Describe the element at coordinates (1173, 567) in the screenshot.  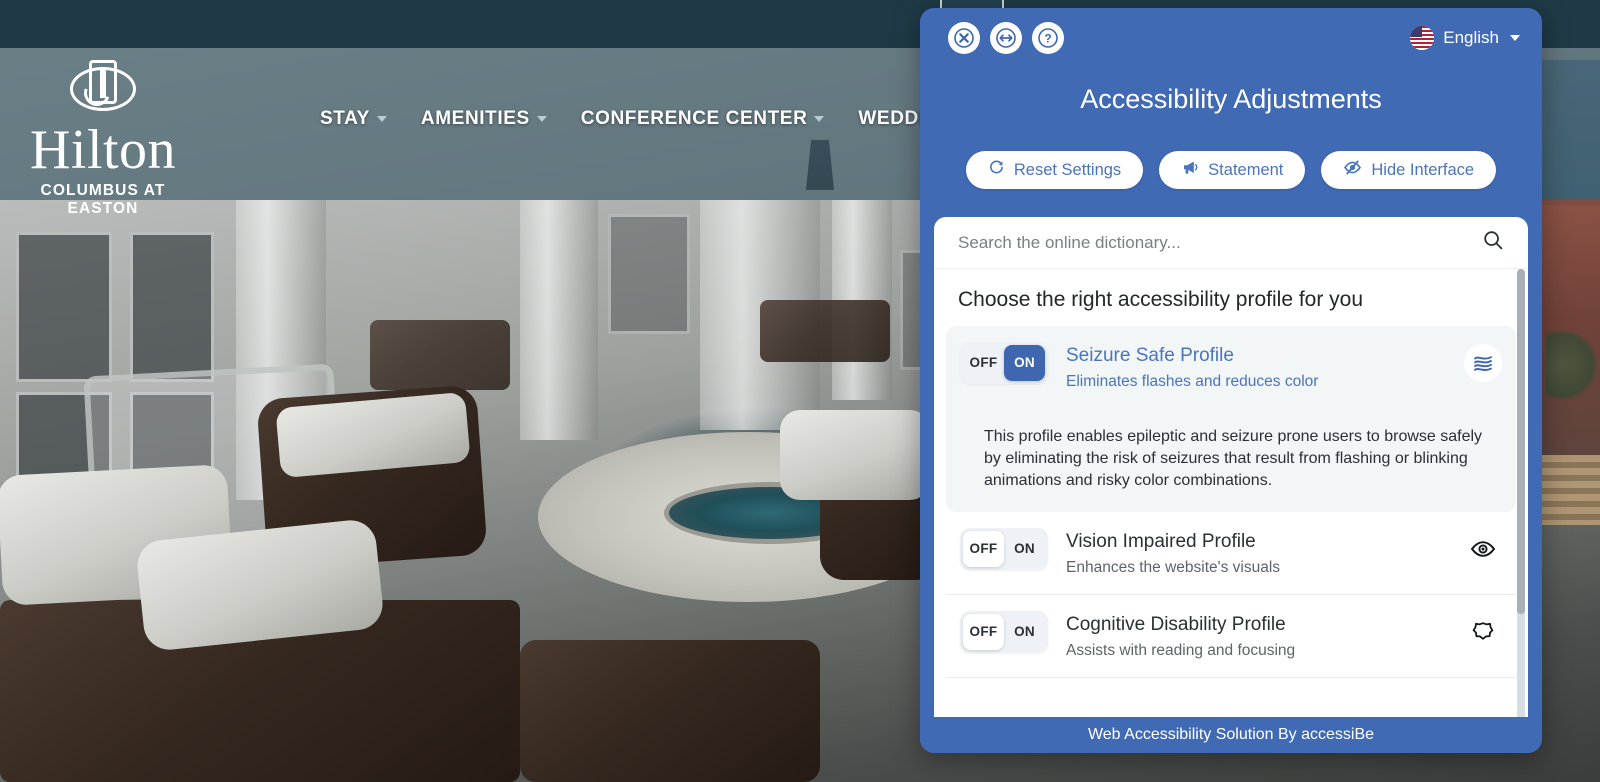
I see `profile-subtitle: Enhances the website's visuals` at that location.